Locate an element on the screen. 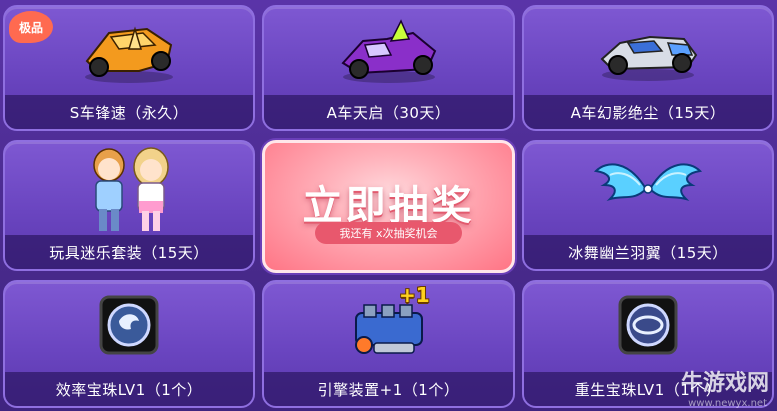 Image resolution: width=777 pixels, height=411 pixels. prize-slot-5: 冰舞幽兰羽翼（15天） is located at coordinates (648, 205).